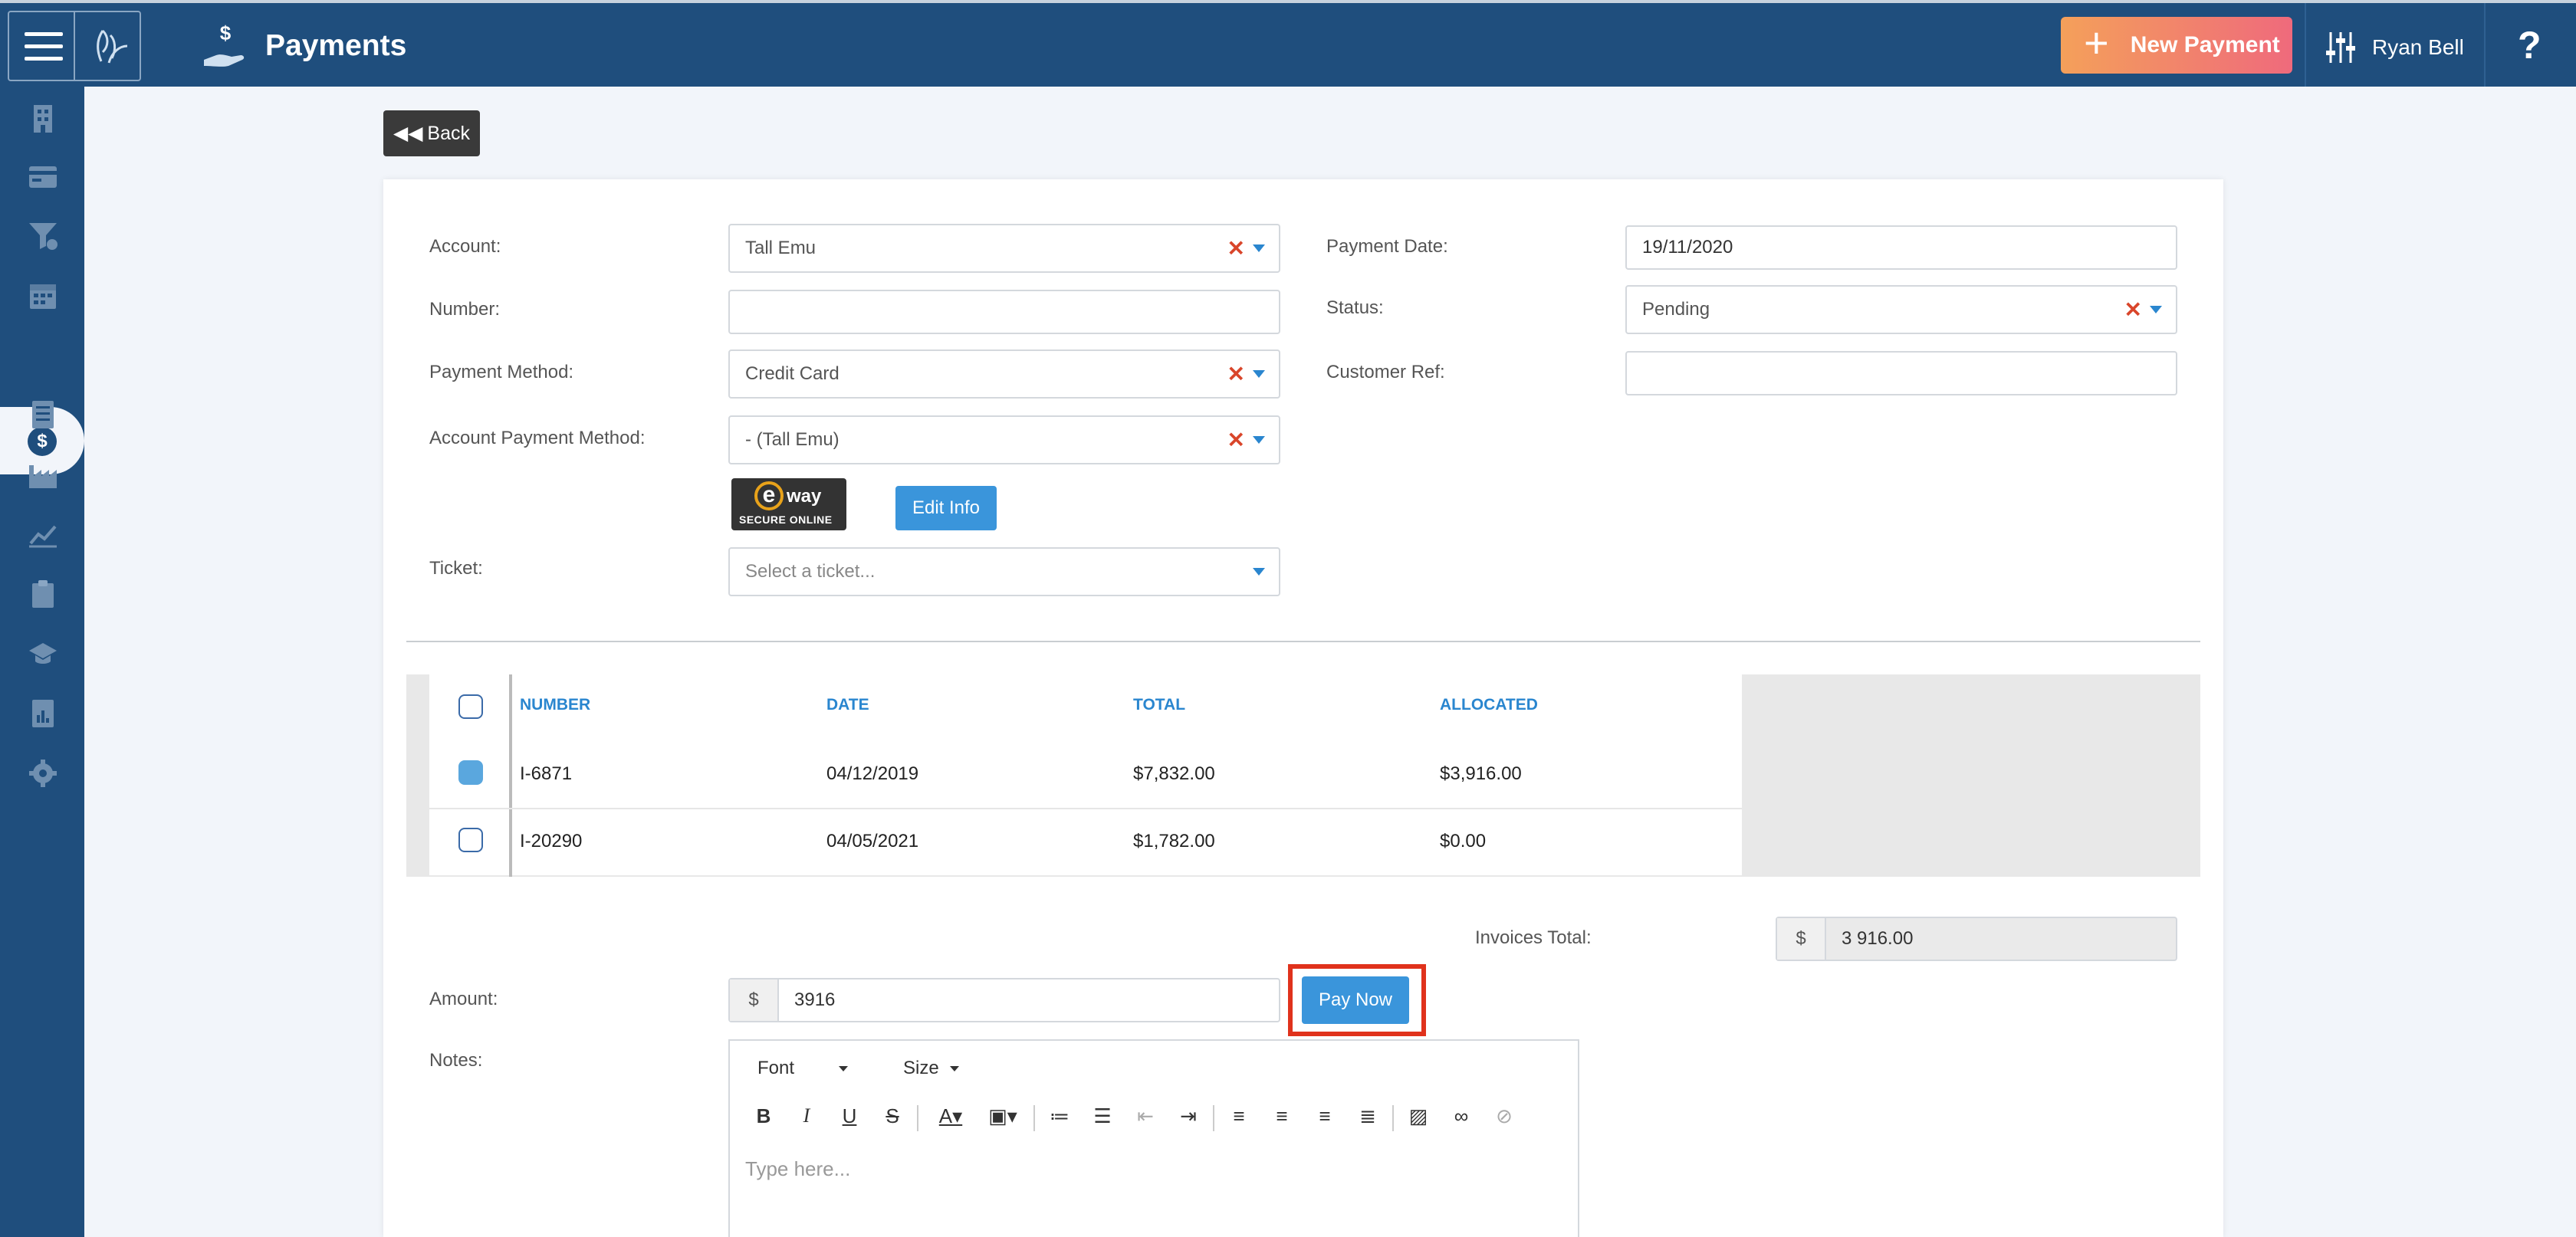 The height and width of the screenshot is (1237, 2576). I want to click on payment-method-value: Credit Card, so click(792, 374).